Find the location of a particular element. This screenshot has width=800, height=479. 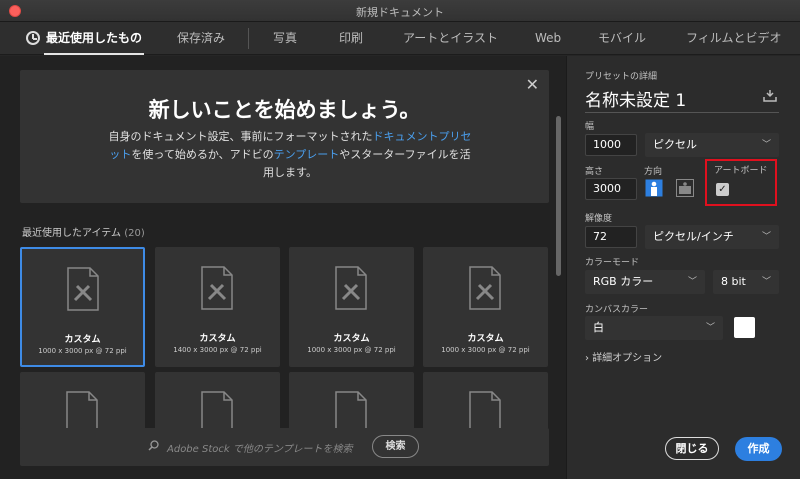

canvas-color-label: カンバスカラー is located at coordinates (617, 310).